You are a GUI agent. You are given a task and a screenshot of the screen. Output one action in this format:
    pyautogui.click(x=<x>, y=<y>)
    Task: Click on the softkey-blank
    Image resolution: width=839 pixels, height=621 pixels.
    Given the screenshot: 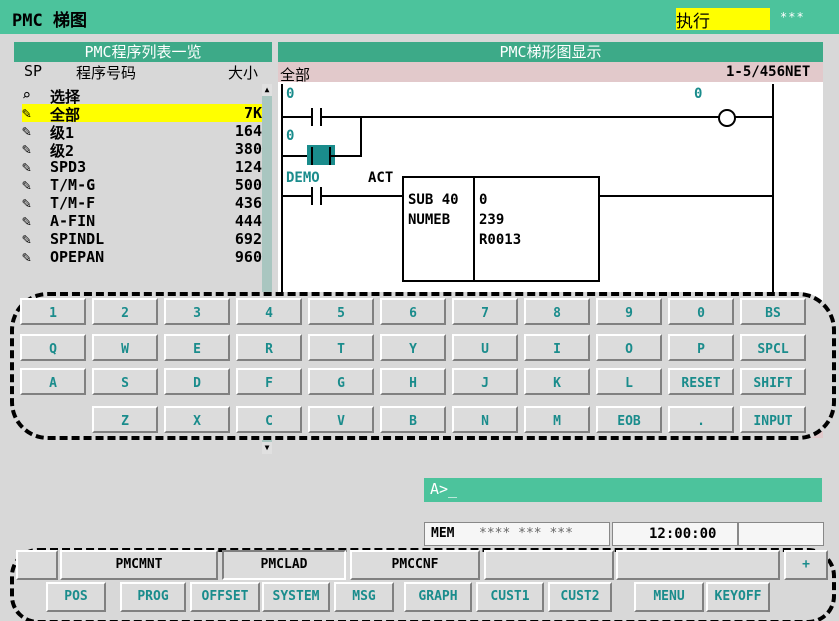 What is the action you would take?
    pyautogui.click(x=37, y=565)
    